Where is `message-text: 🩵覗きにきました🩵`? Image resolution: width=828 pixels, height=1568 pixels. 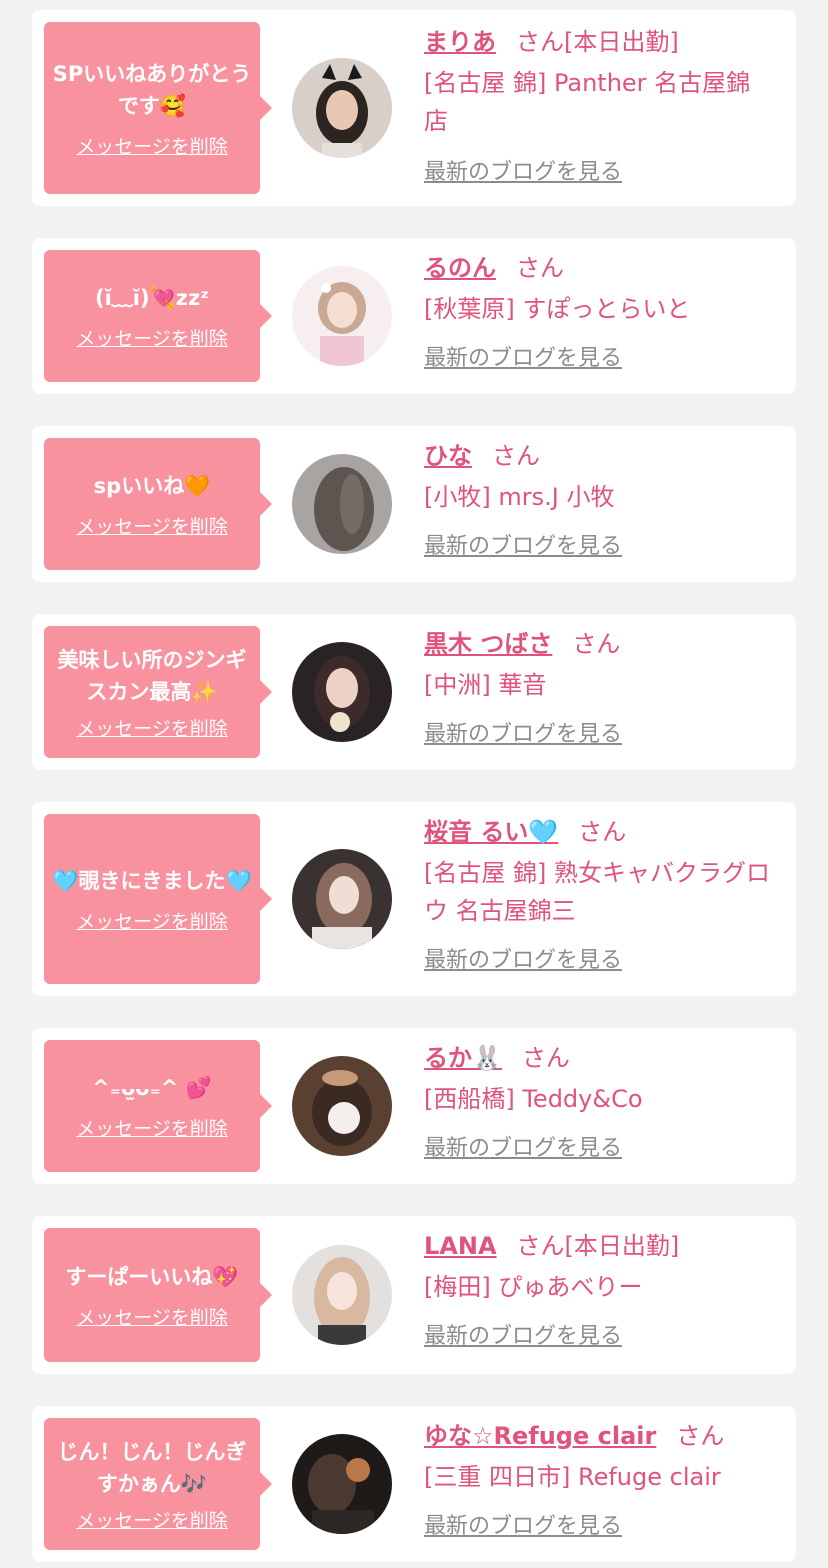
message-text: 🩵覗きにきました🩵 is located at coordinates (152, 880).